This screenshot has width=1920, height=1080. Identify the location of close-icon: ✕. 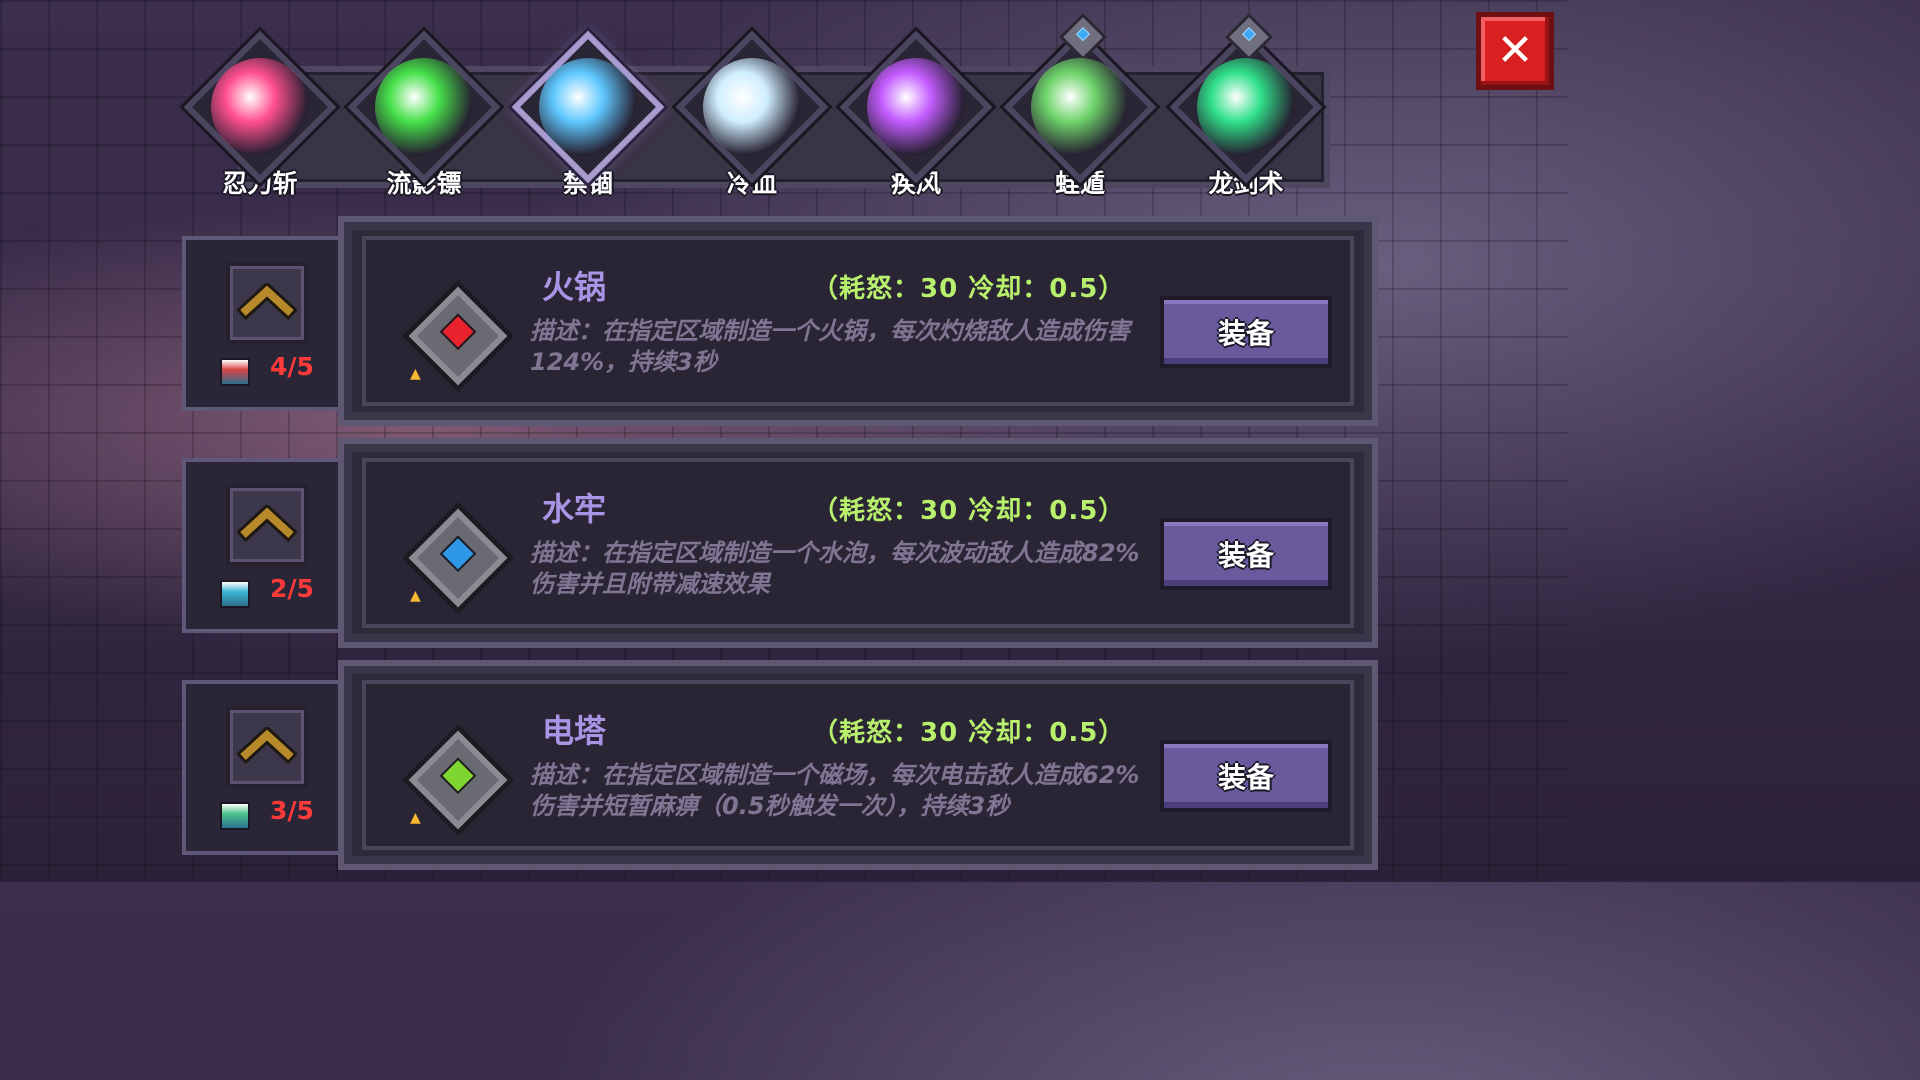
(1515, 50).